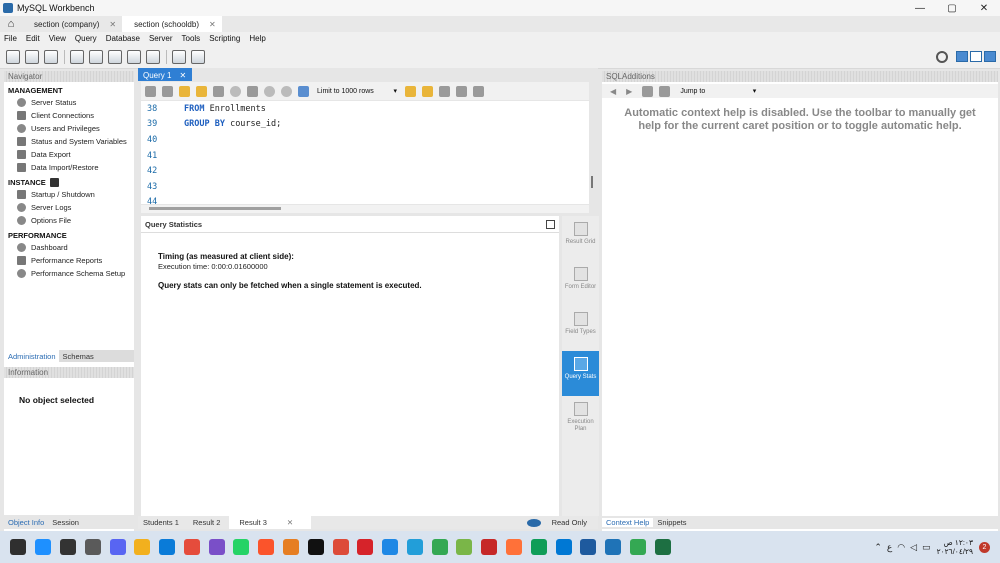 The image size is (1000, 563). What do you see at coordinates (671, 522) in the screenshot?
I see `tab-snippets: Snippets` at bounding box center [671, 522].